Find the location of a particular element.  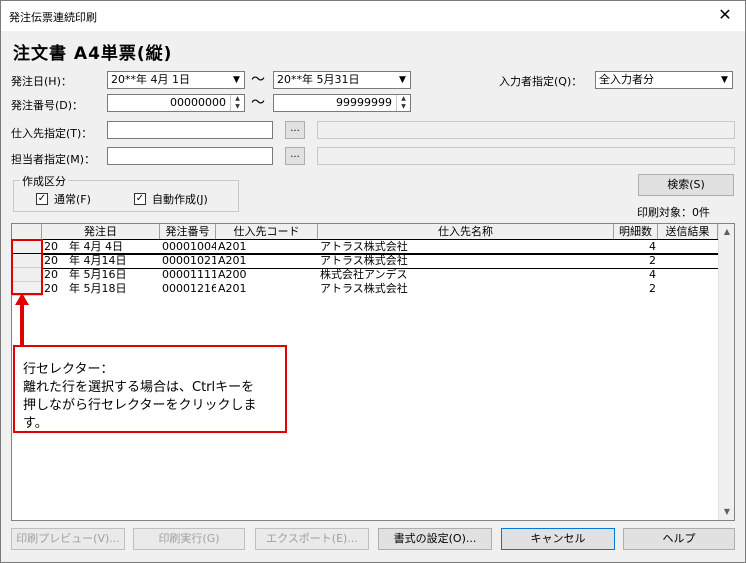

column-header: 発注番号 is located at coordinates (188, 231).